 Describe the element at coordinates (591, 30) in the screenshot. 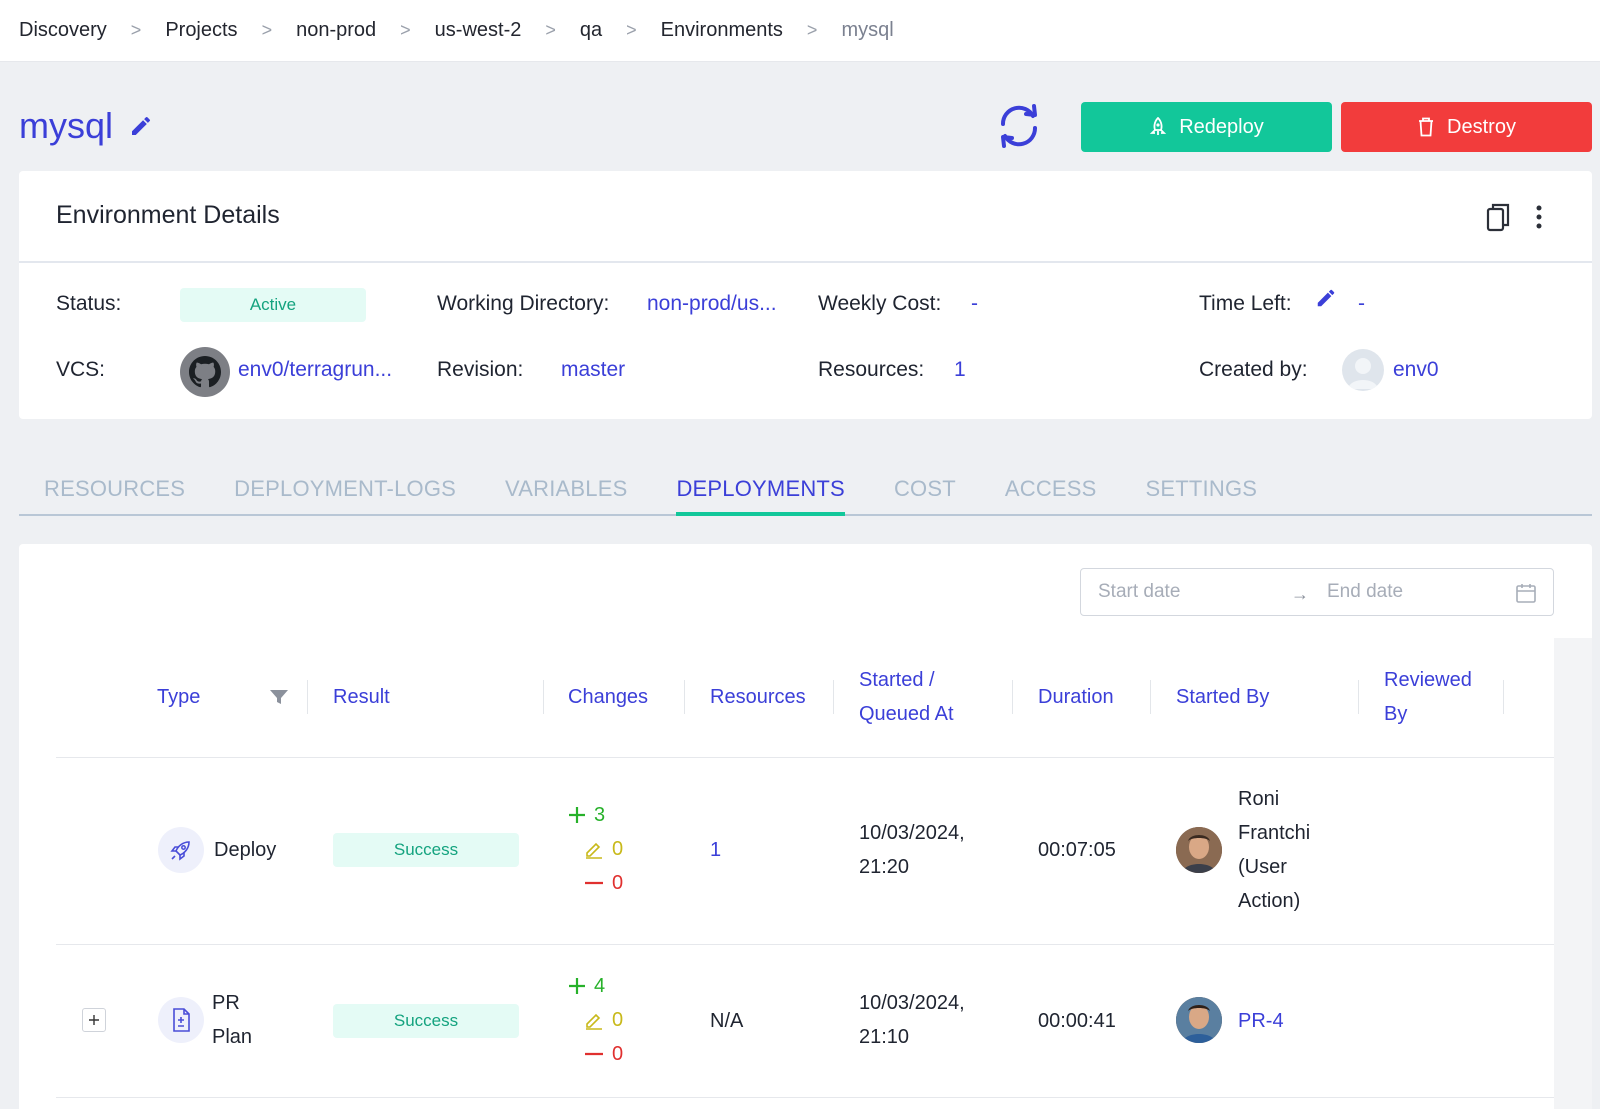

I see `breadcrumb-qa: qa` at that location.